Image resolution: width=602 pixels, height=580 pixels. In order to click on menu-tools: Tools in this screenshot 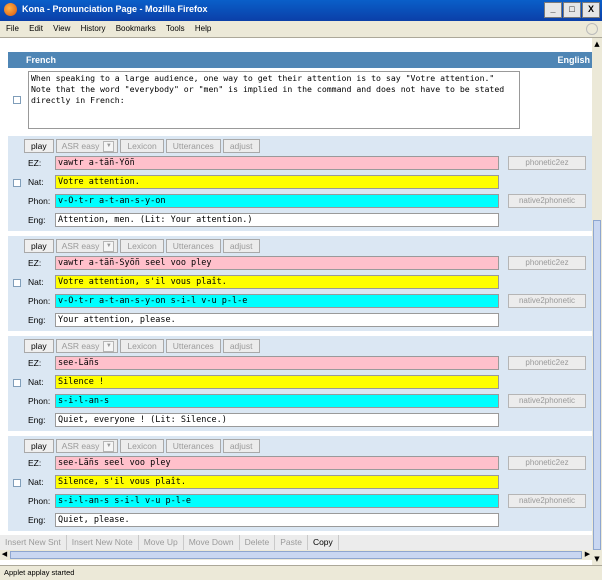, I will do `click(175, 28)`.